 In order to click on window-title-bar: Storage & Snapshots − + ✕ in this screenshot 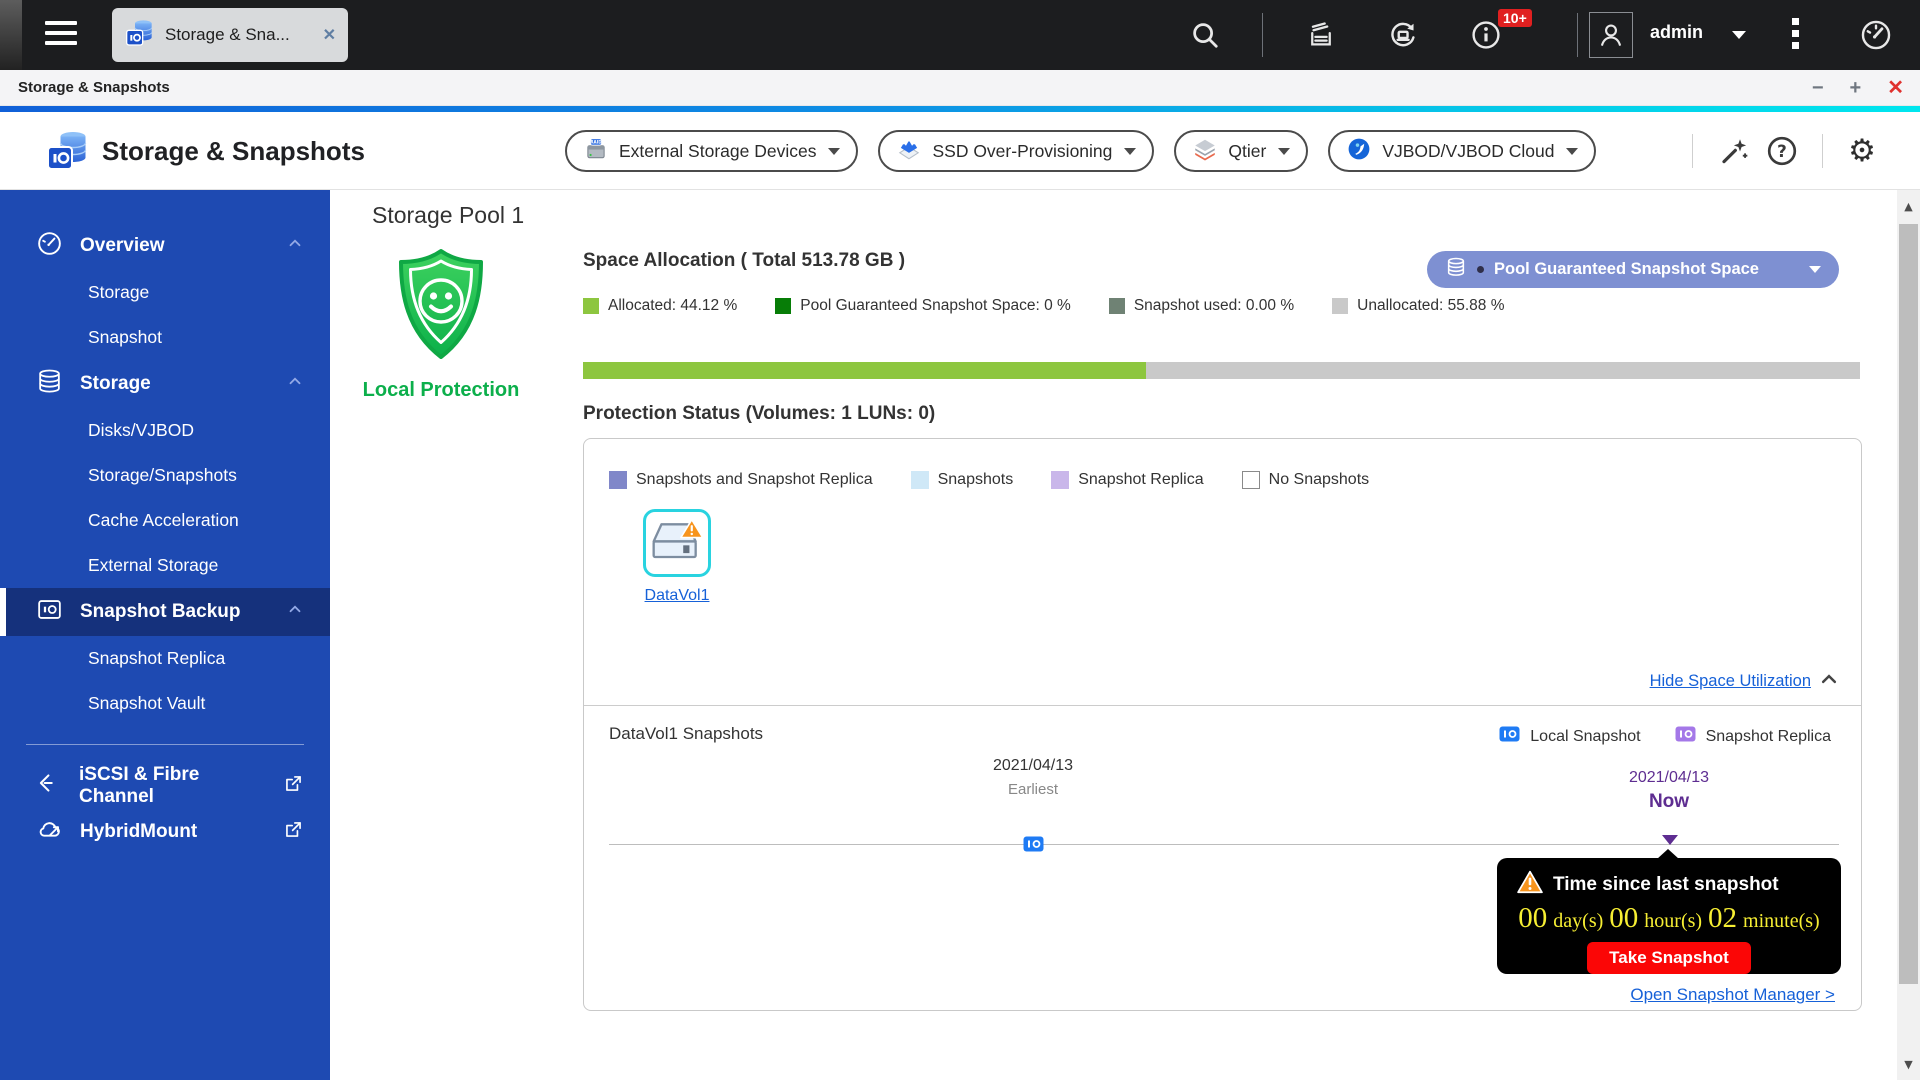, I will do `click(960, 88)`.